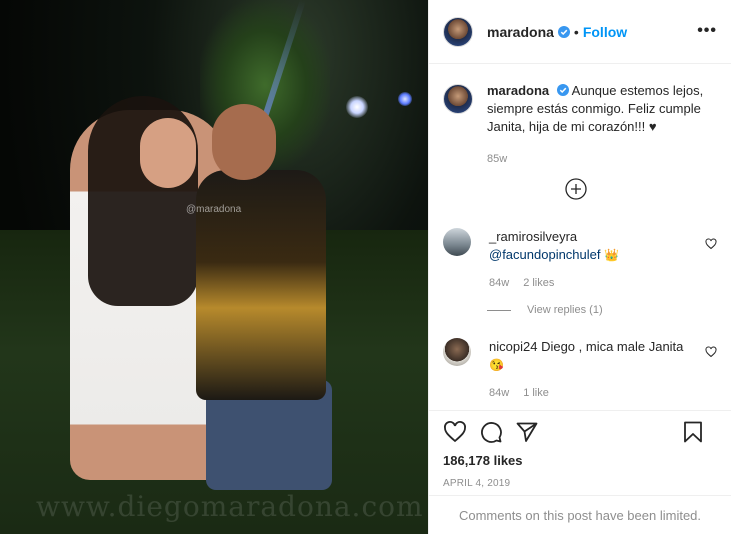 This screenshot has width=731, height=534. I want to click on follow-button: Follow, so click(605, 32).